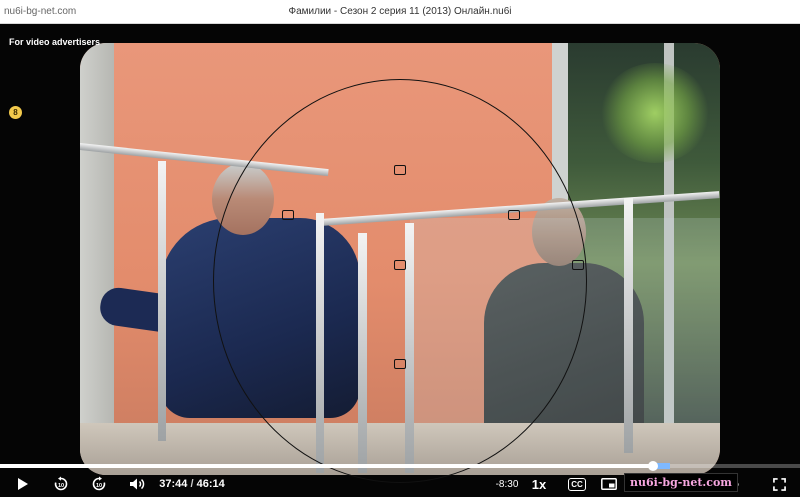  What do you see at coordinates (97, 259) in the screenshot?
I see `scene-window-frame` at bounding box center [97, 259].